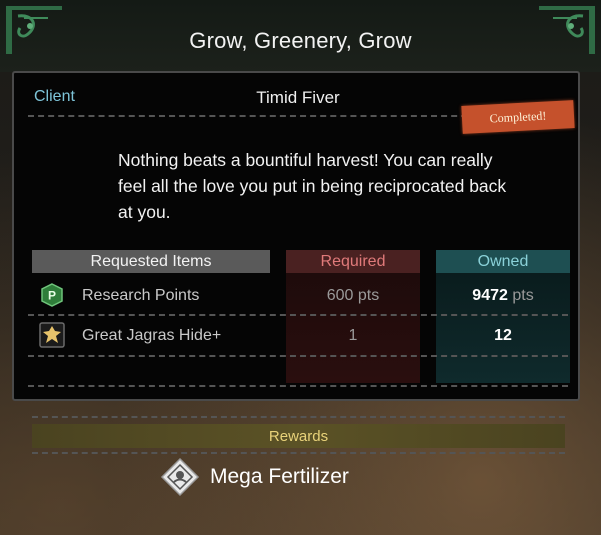 Image resolution: width=601 pixels, height=535 pixels. I want to click on svg-text: P, so click(52, 296).